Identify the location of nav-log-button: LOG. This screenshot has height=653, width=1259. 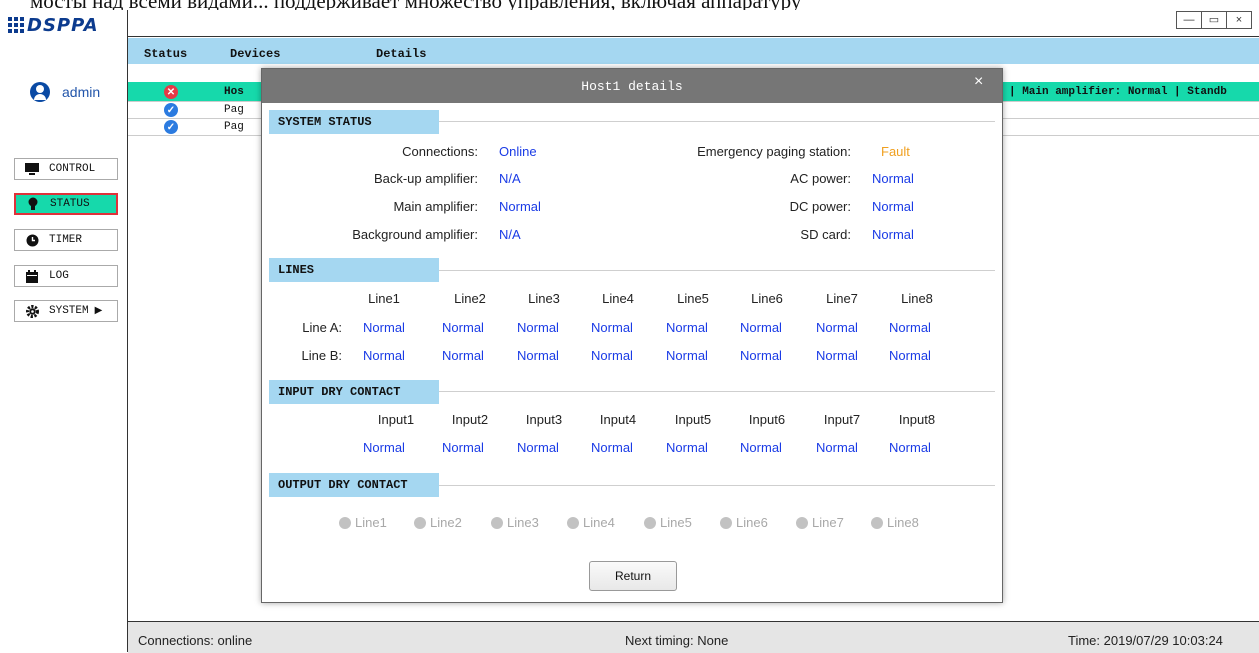
(66, 276).